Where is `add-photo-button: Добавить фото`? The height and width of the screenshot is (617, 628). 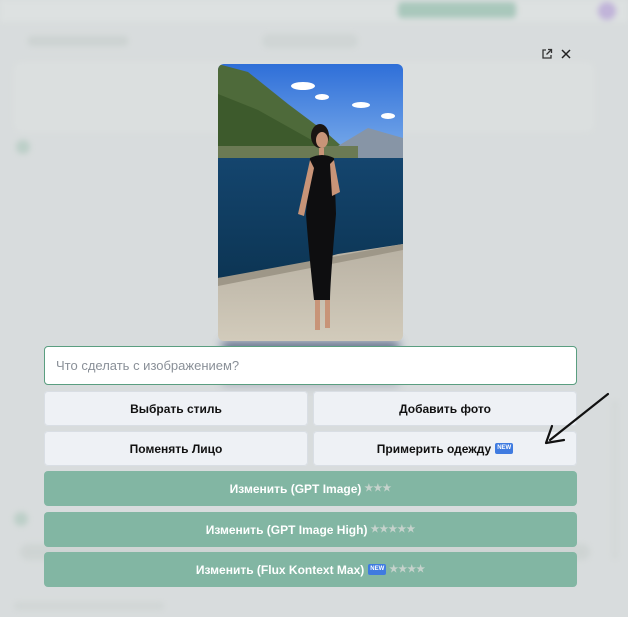 add-photo-button: Добавить фото is located at coordinates (445, 408).